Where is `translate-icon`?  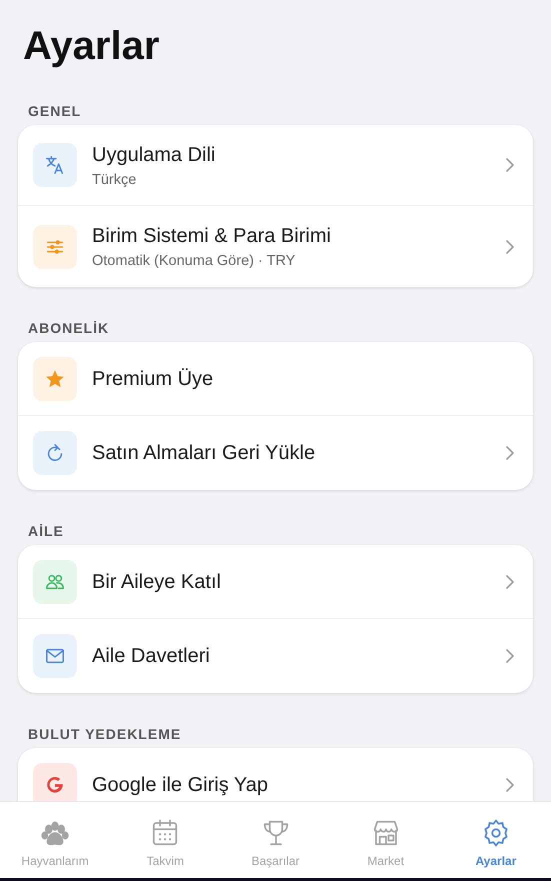
translate-icon is located at coordinates (55, 165).